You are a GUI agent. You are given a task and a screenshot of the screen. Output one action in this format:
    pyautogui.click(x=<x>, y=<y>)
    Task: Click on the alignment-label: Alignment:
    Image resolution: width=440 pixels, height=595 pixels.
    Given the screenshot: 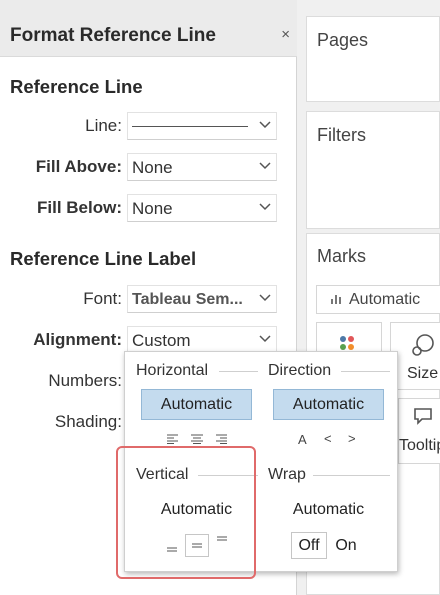 What is the action you would take?
    pyautogui.click(x=77, y=339)
    